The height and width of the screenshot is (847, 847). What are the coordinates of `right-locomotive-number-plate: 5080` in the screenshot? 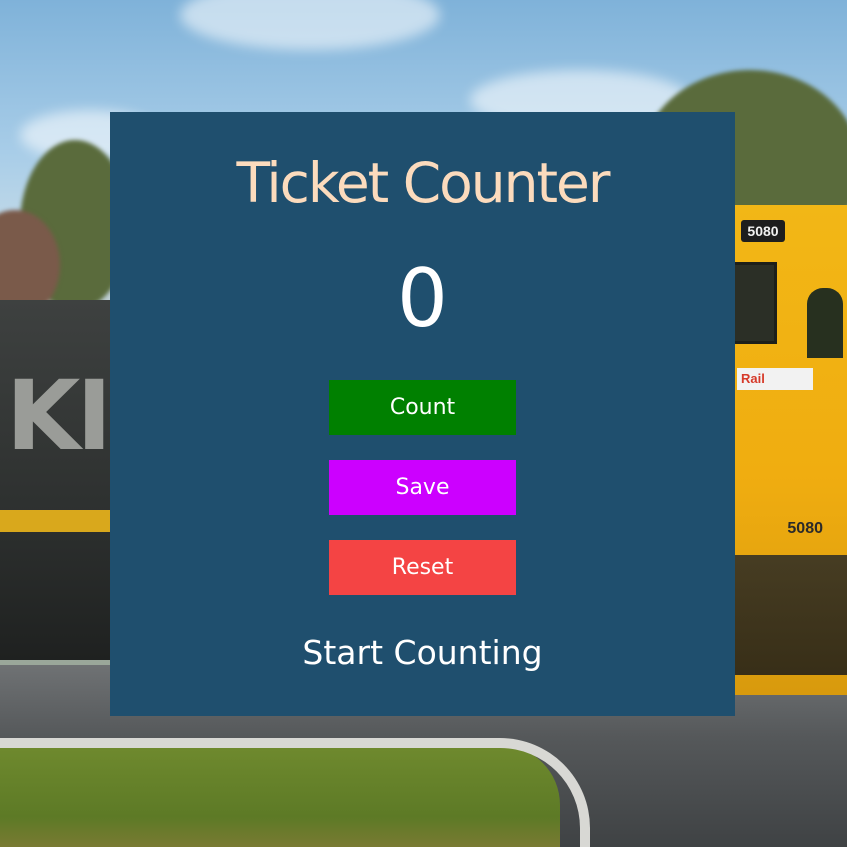 It's located at (763, 231).